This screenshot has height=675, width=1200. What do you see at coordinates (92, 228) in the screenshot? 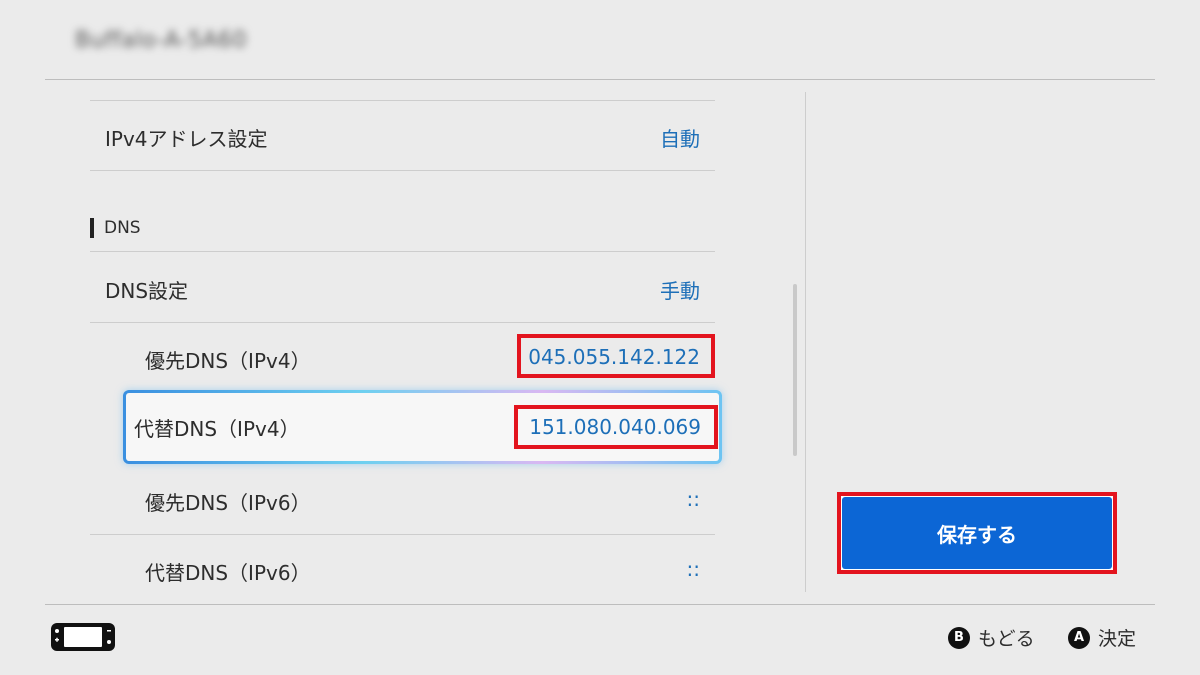
I see `section-marker` at bounding box center [92, 228].